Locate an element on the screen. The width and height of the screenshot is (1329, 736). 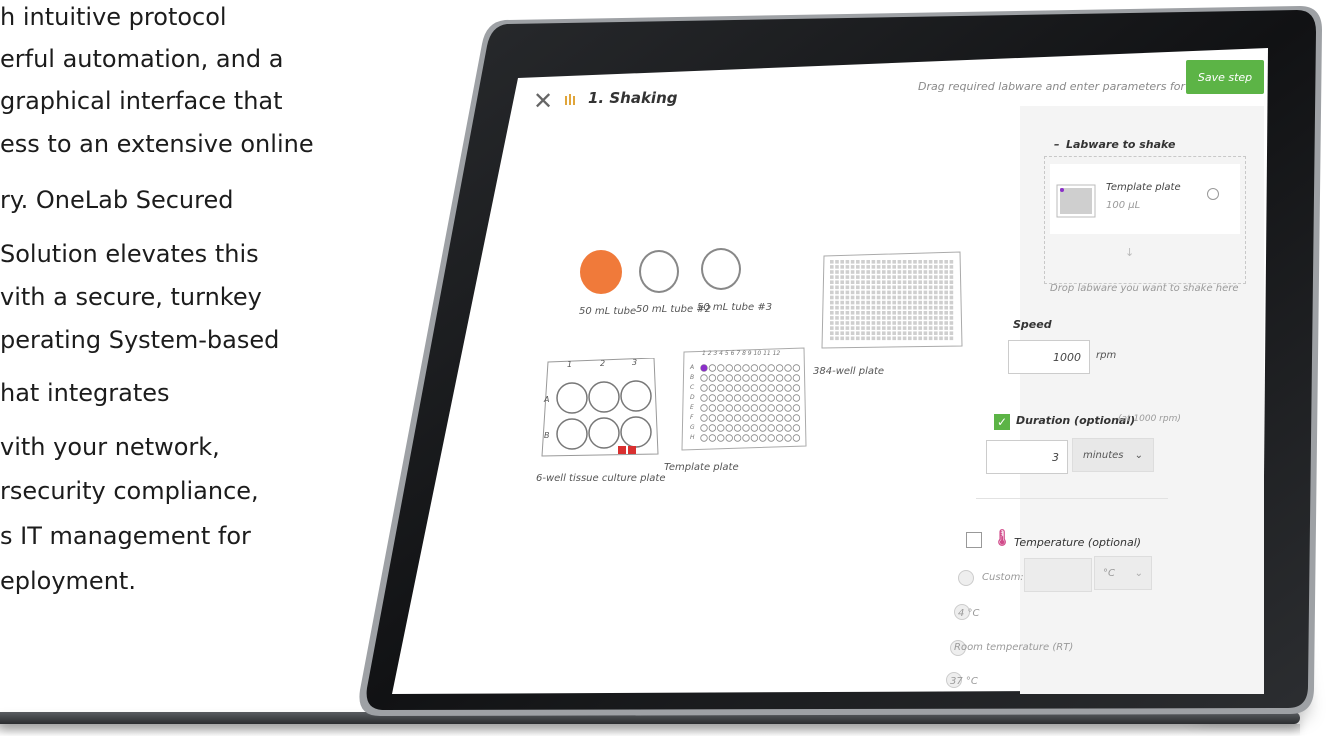
radio-custom is located at coordinates (966, 578).